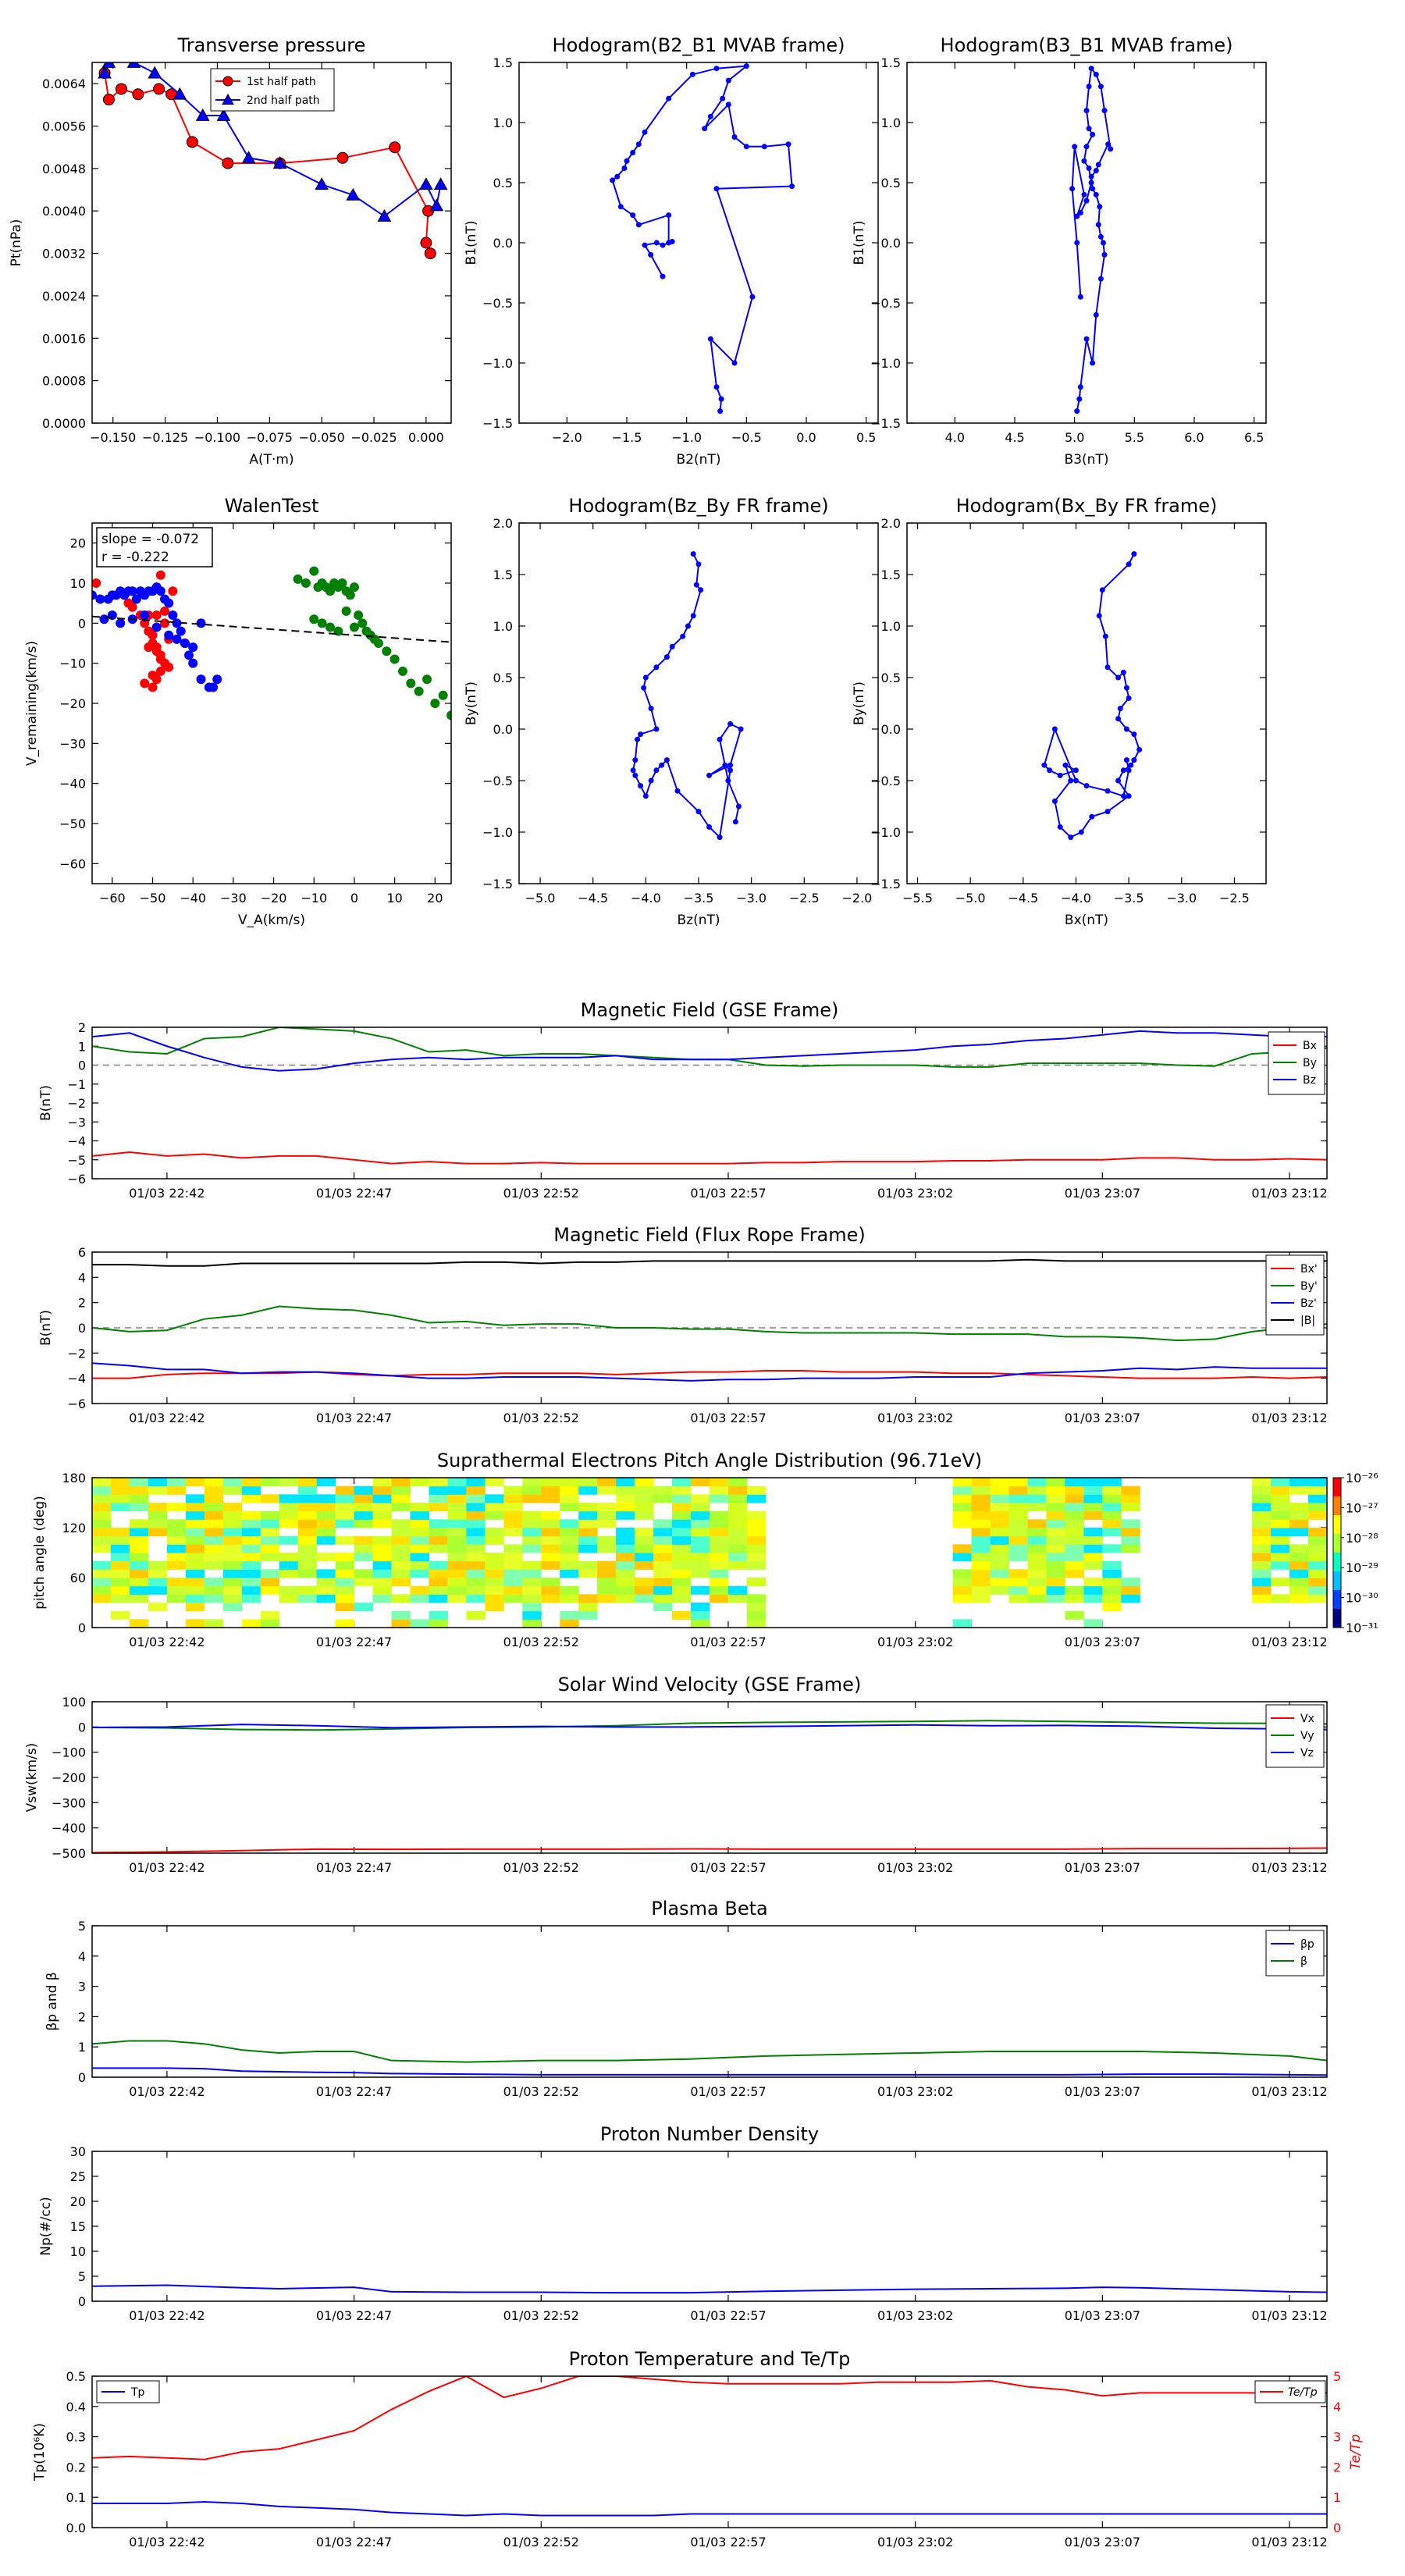 The height and width of the screenshot is (2576, 1405). I want to click on chart-title: WalenTest, so click(272, 506).